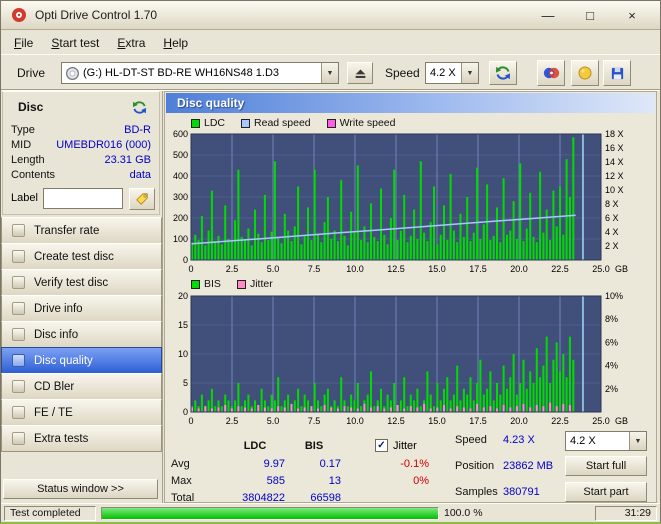 The height and width of the screenshot is (524, 661). I want to click on info-value: BD-R, so click(137, 130).